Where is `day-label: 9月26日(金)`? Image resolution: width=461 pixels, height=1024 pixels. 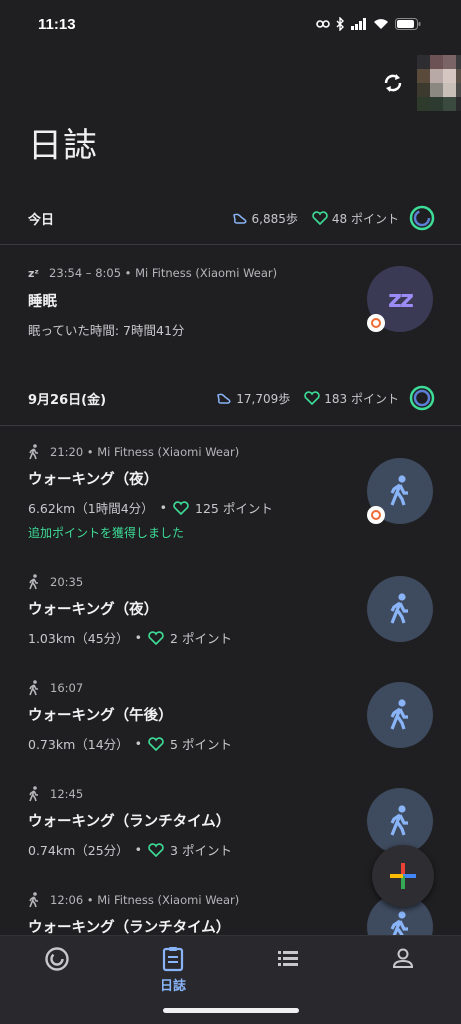 day-label: 9月26日(金) is located at coordinates (67, 400).